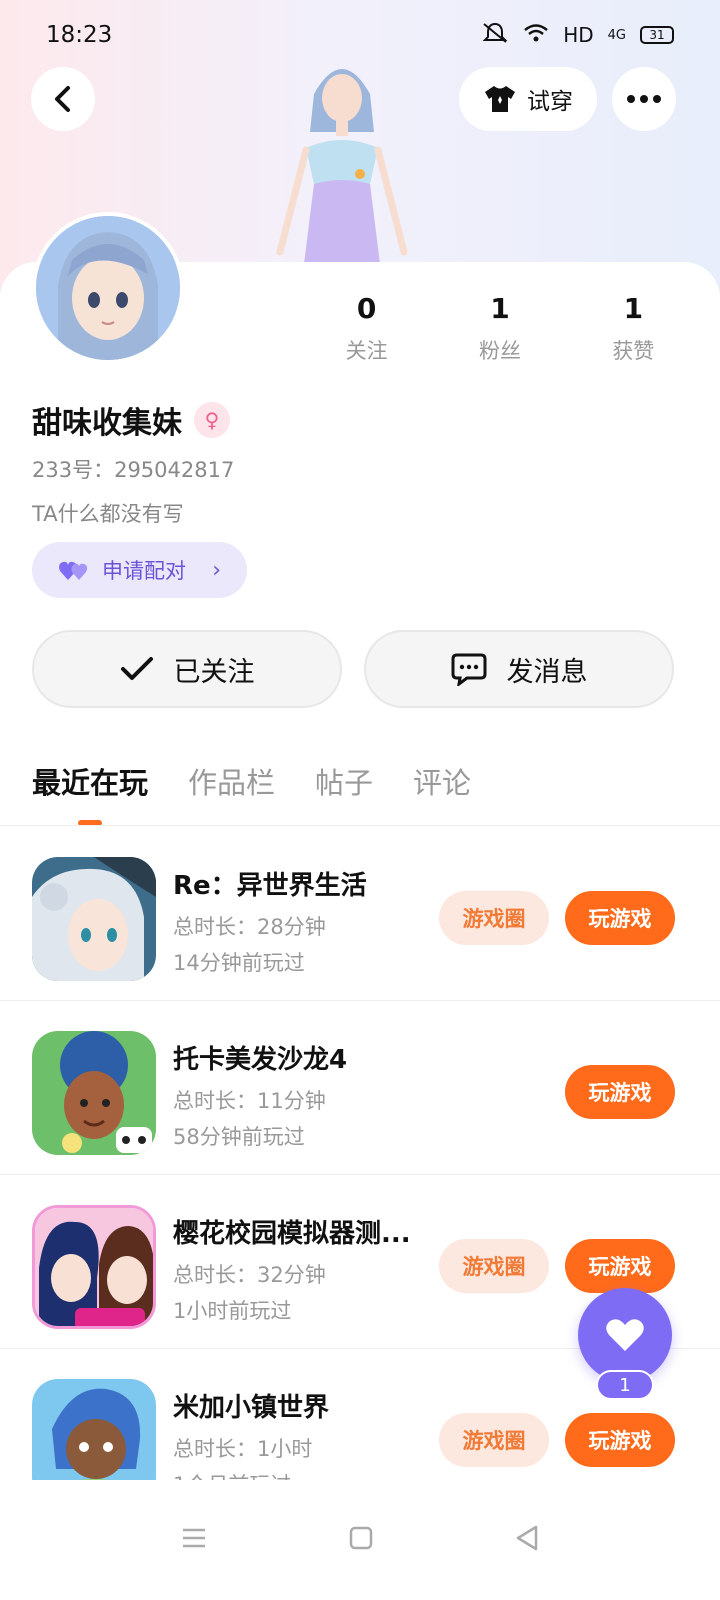 This screenshot has width=720, height=1600. Describe the element at coordinates (249, 927) in the screenshot. I see `game-duration: 总时长：28分钟` at that location.